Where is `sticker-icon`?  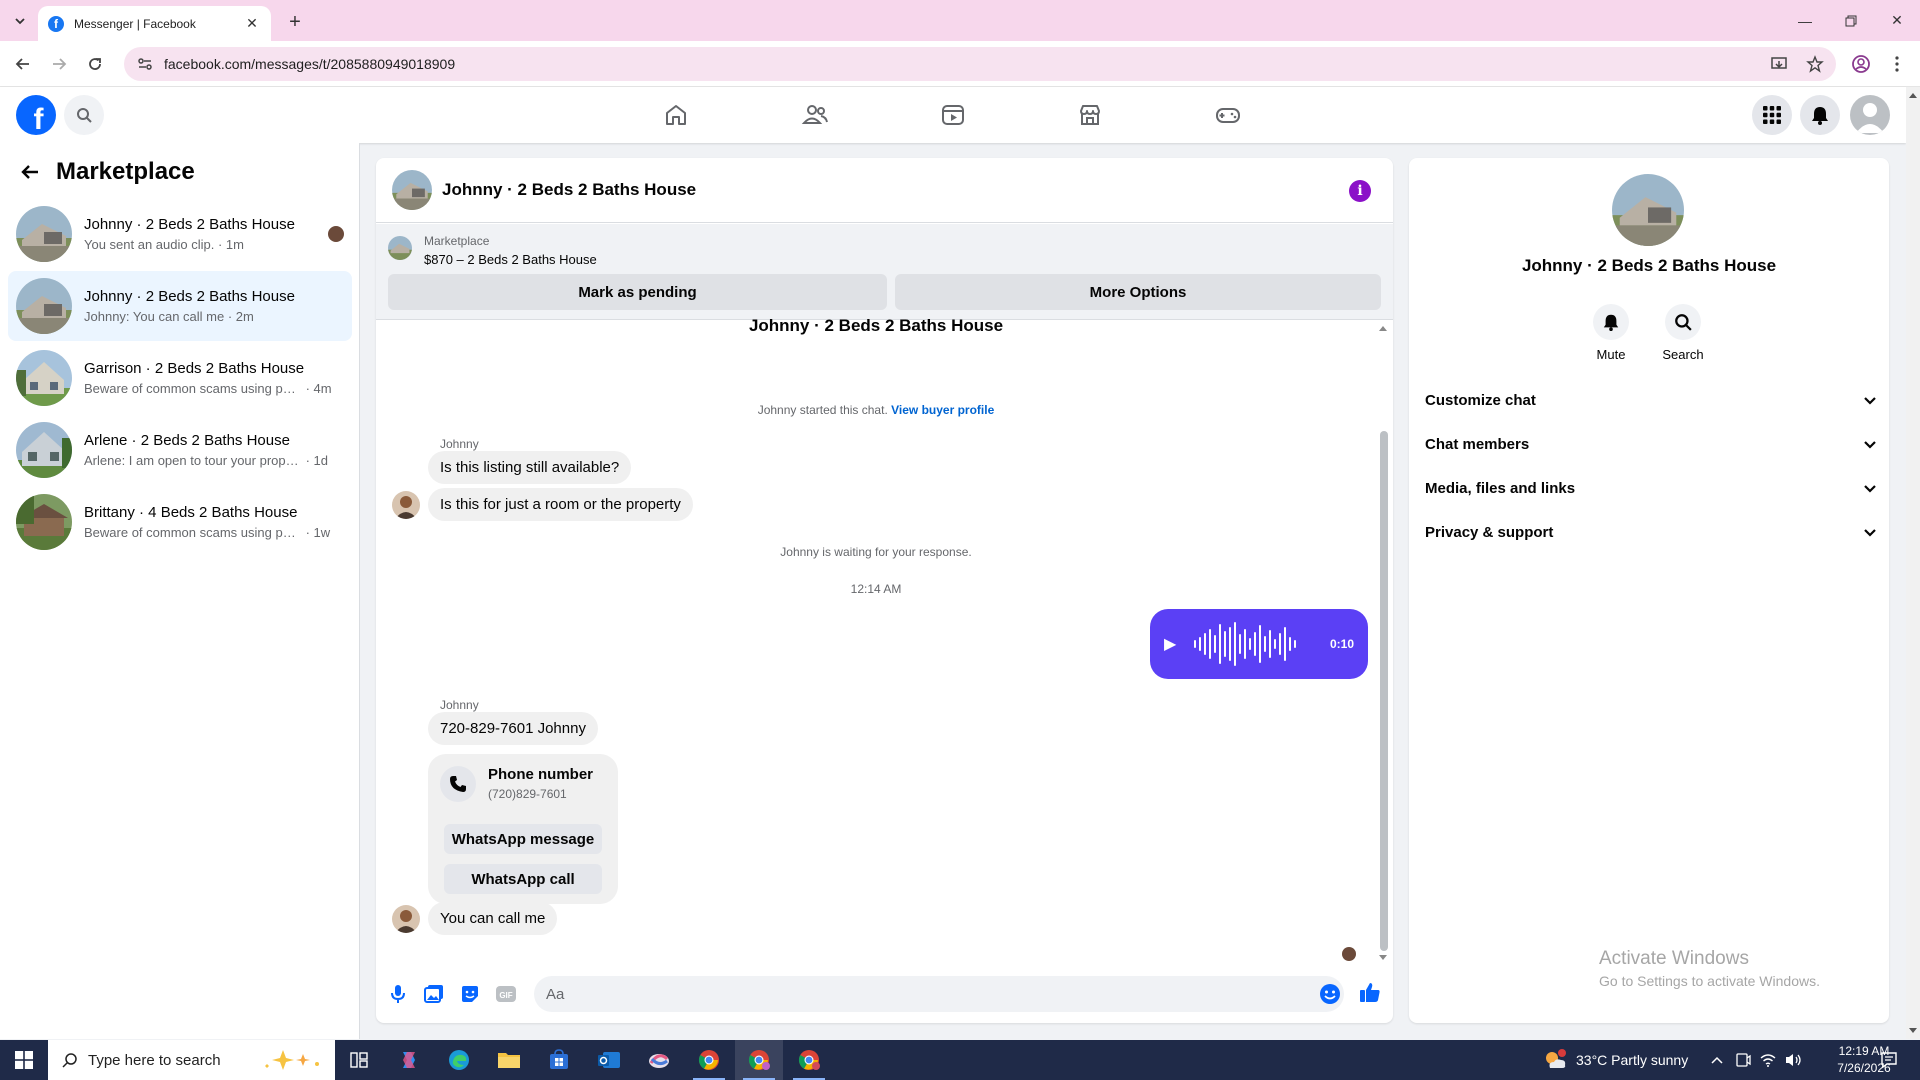
sticker-icon is located at coordinates (470, 994).